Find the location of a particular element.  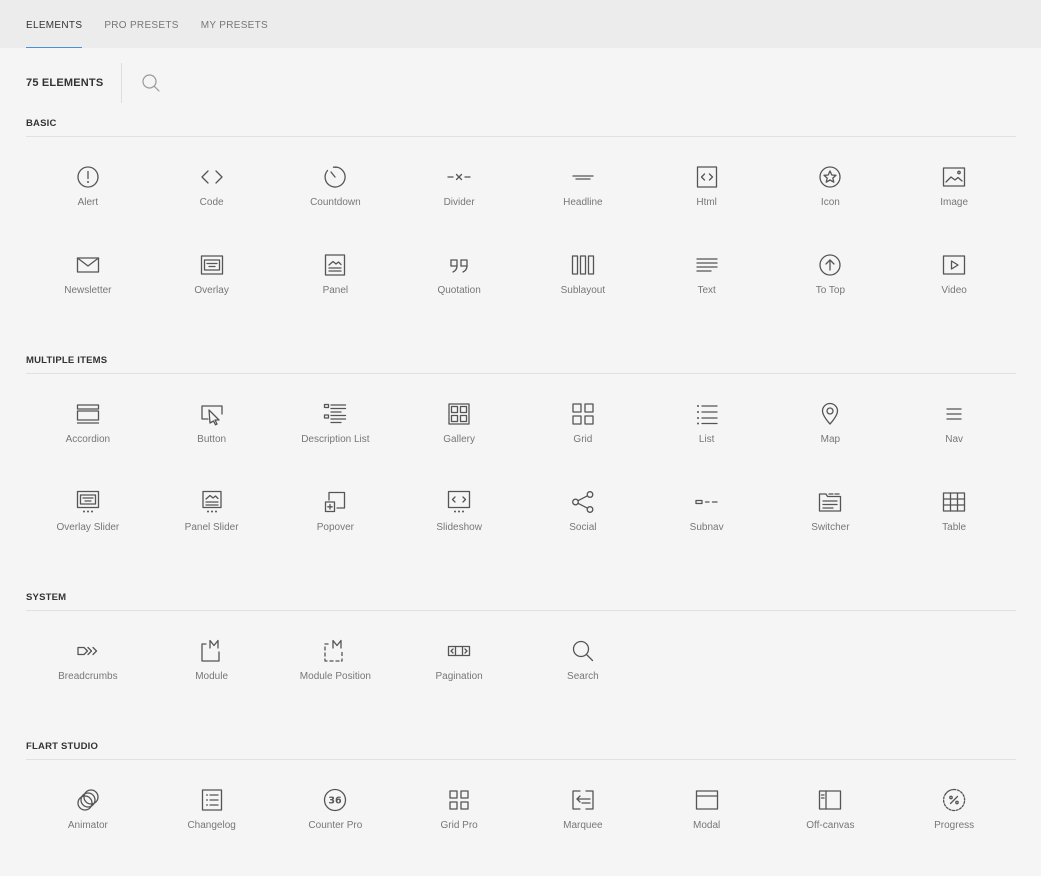

element-label: Overlay is located at coordinates (211, 290).